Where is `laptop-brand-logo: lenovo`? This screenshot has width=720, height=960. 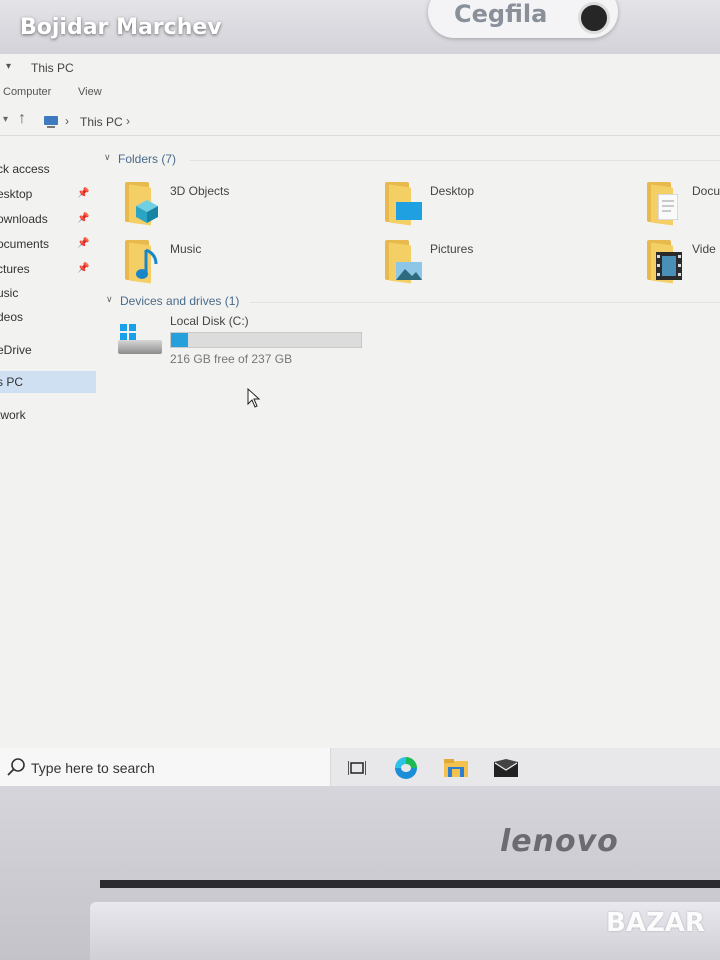 laptop-brand-logo: lenovo is located at coordinates (559, 841).